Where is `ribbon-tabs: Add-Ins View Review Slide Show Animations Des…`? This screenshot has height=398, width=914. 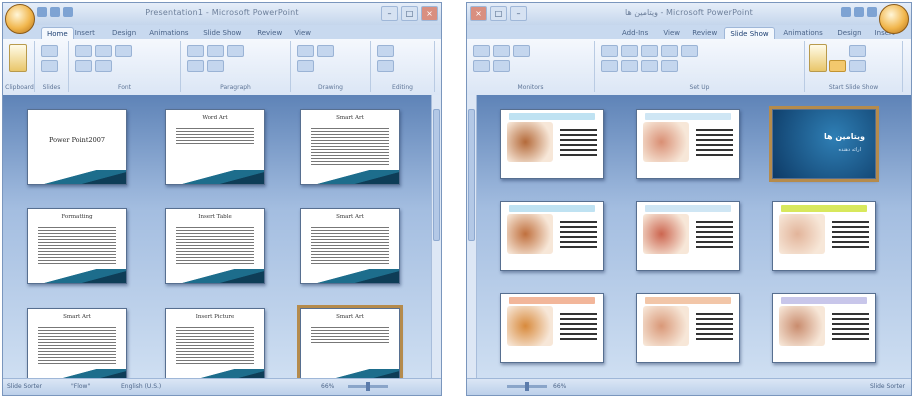
ribbon-tabs: Add-Ins View Review Slide Show Animations Des… is located at coordinates (689, 32).